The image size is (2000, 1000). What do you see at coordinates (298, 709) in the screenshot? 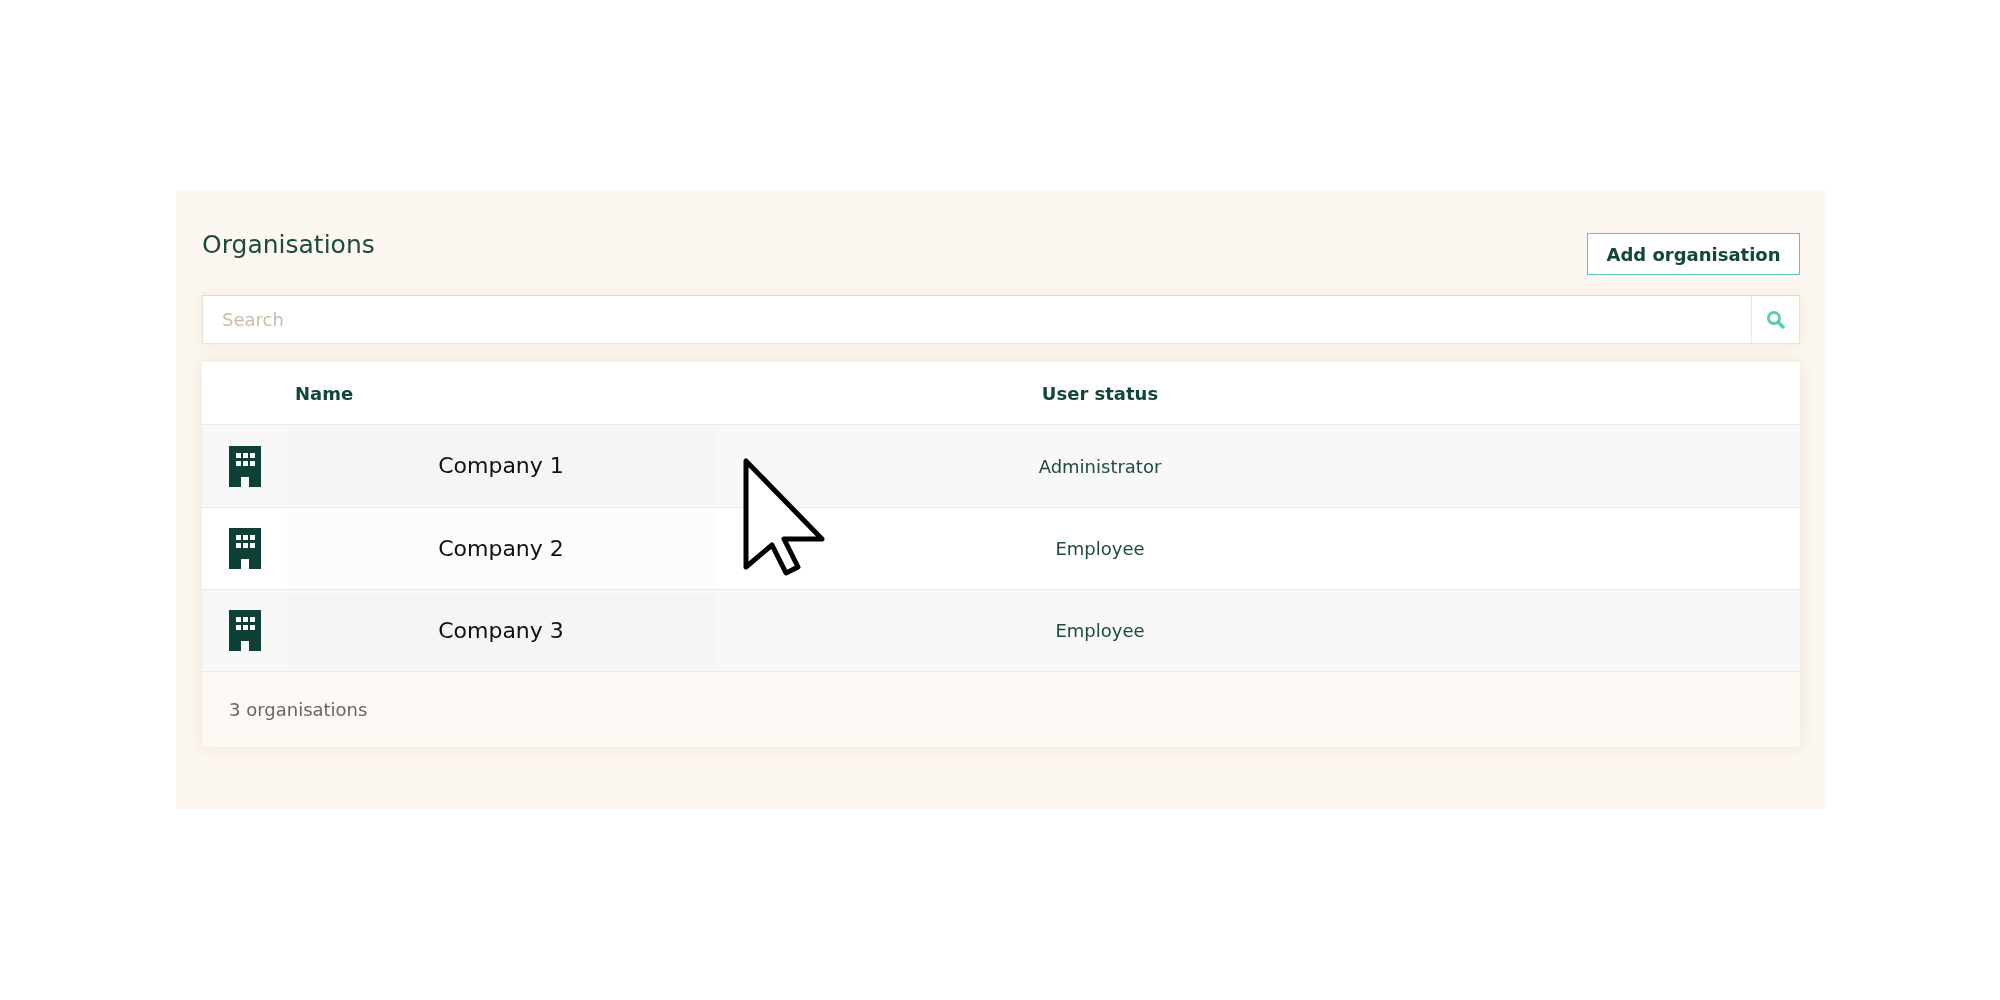
I see `organisation-count: 3 organisations` at bounding box center [298, 709].